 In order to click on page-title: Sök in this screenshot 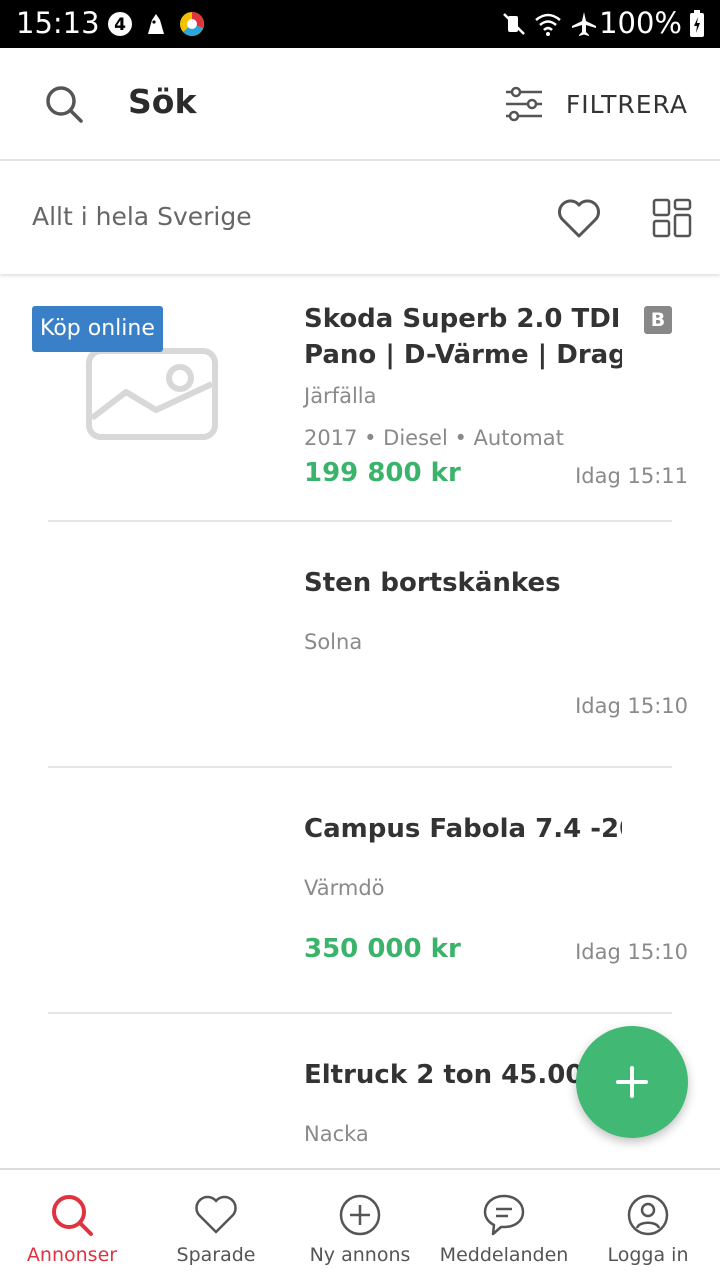, I will do `click(162, 101)`.